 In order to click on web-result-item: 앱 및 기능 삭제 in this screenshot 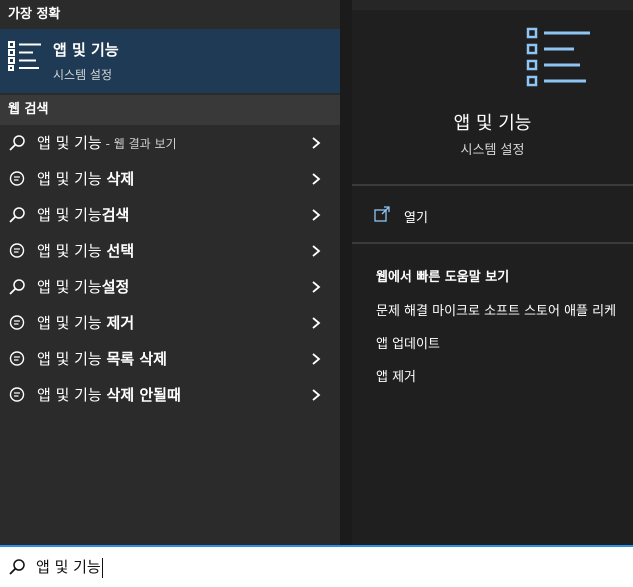, I will do `click(170, 179)`.